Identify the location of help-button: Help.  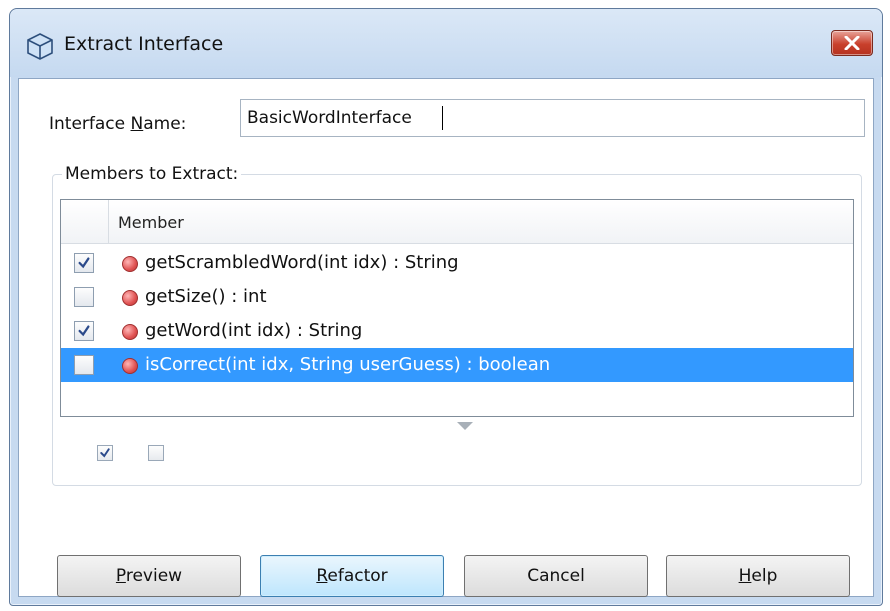
(758, 576).